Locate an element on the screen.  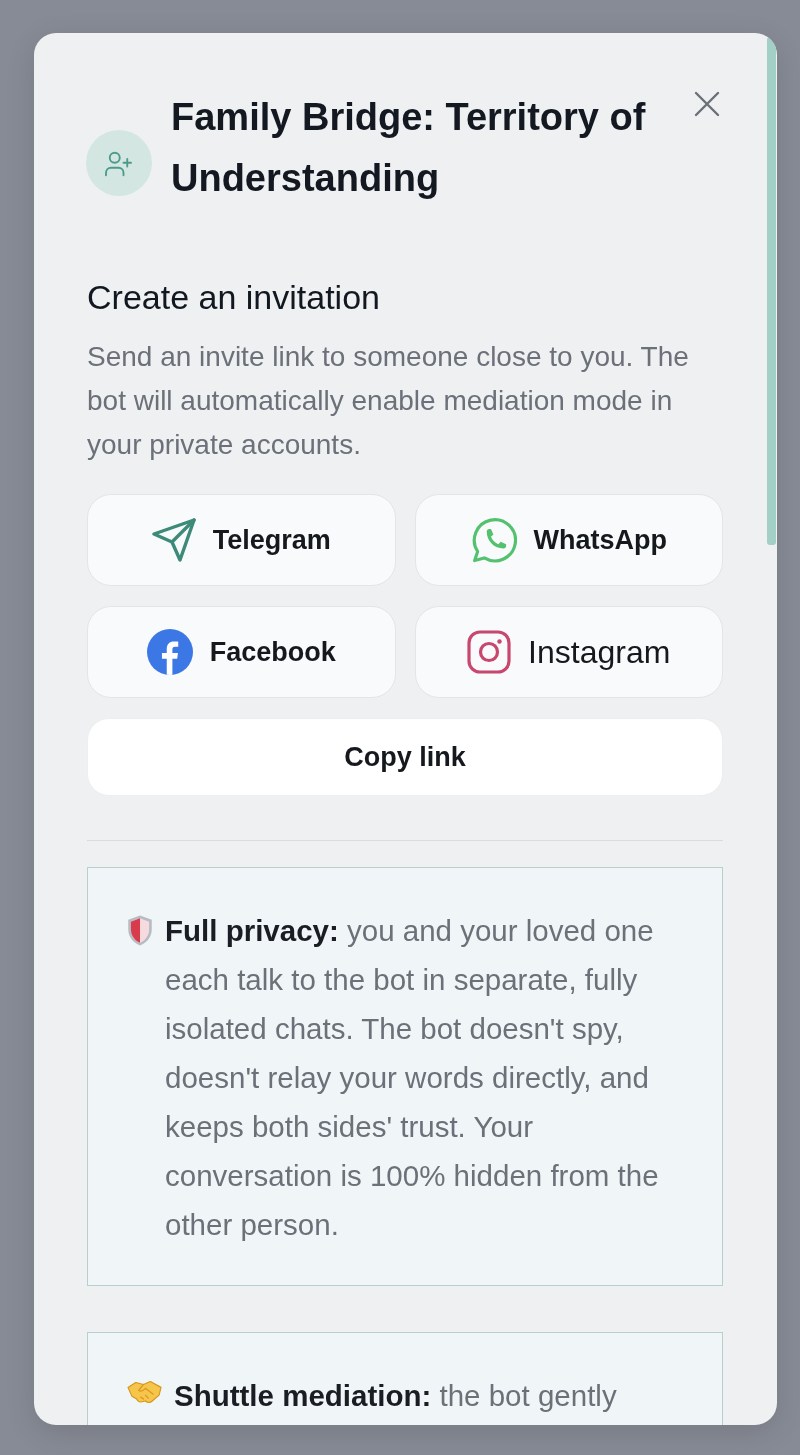
info-text: Shuttle mediation: the bot gently is located at coordinates (396, 1396).